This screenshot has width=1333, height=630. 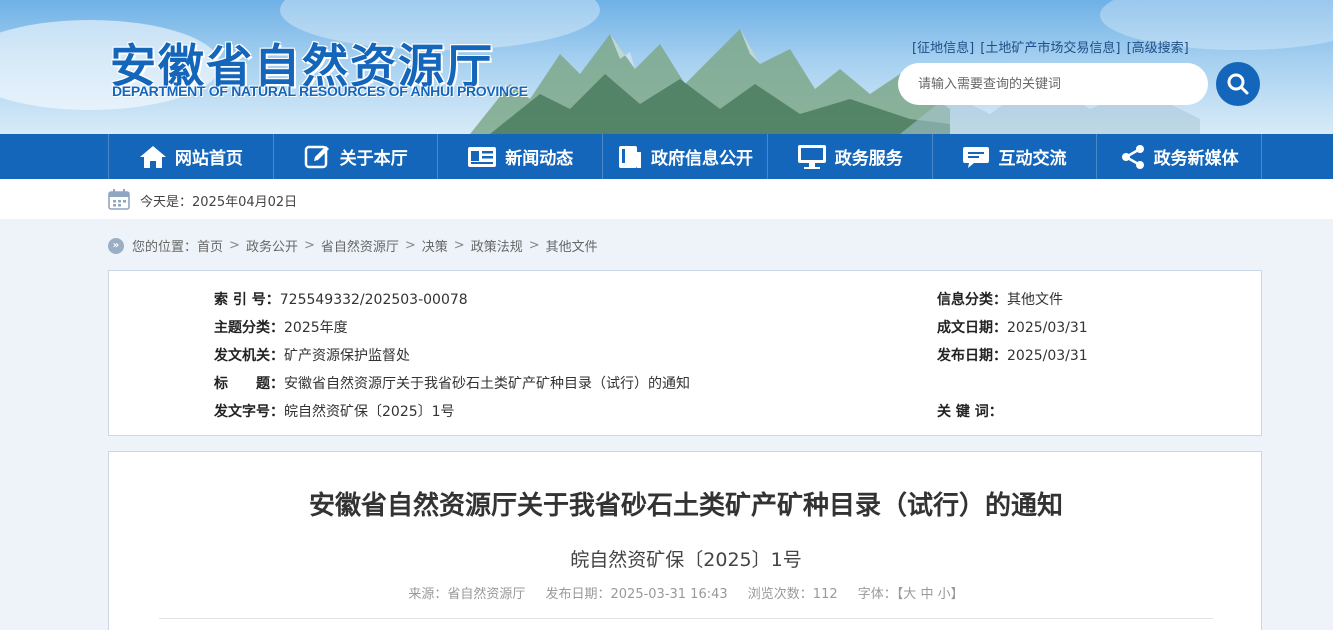 What do you see at coordinates (1012, 328) in the screenshot?
I see `info-written-date: 成文日期：2025/03/31` at bounding box center [1012, 328].